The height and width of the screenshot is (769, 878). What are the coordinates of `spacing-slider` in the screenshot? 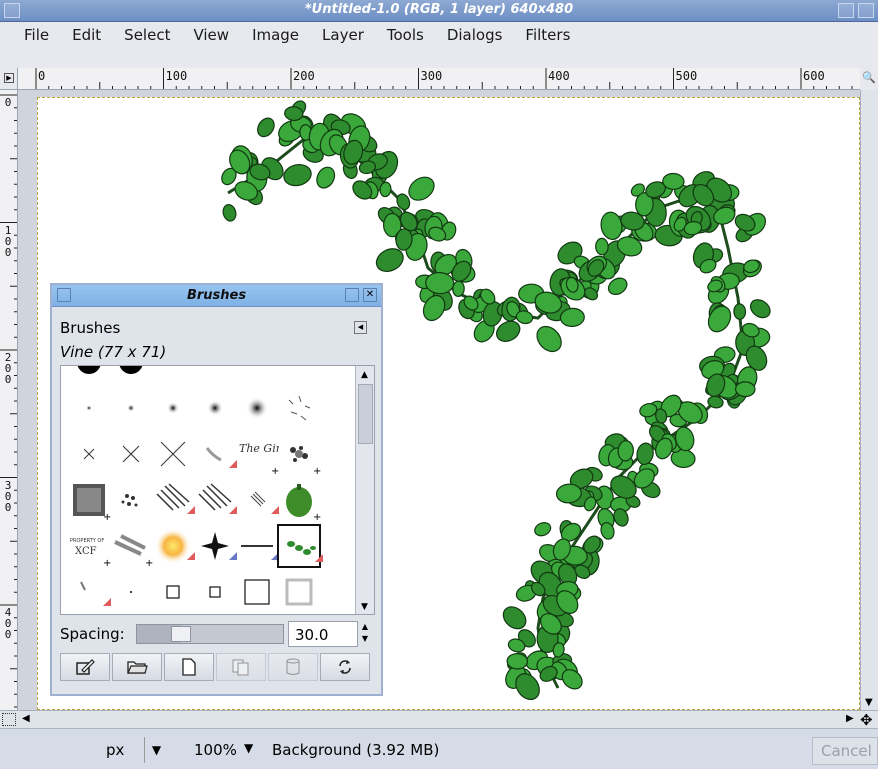 It's located at (210, 634).